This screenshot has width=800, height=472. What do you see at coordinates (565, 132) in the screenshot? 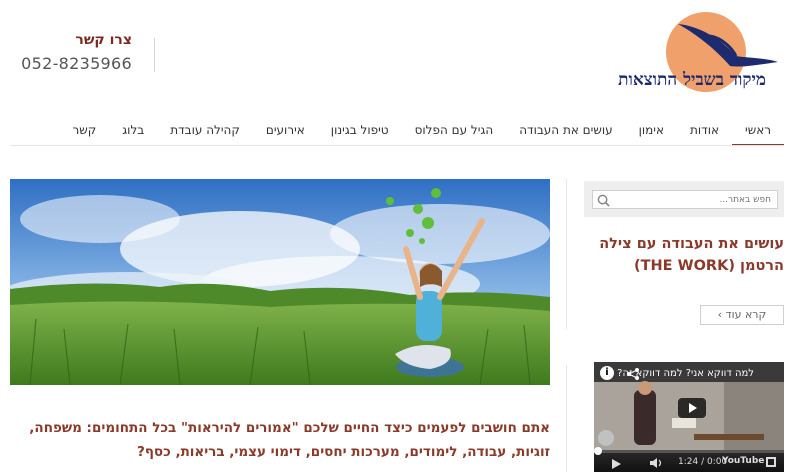
I see `nav-item-the-work: עושים את העבודה` at bounding box center [565, 132].